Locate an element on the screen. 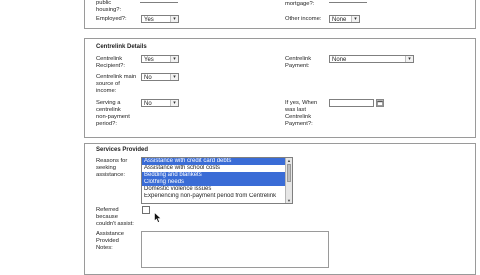 The image size is (480, 275). scroll-up-icon: ▲ is located at coordinates (289, 160).